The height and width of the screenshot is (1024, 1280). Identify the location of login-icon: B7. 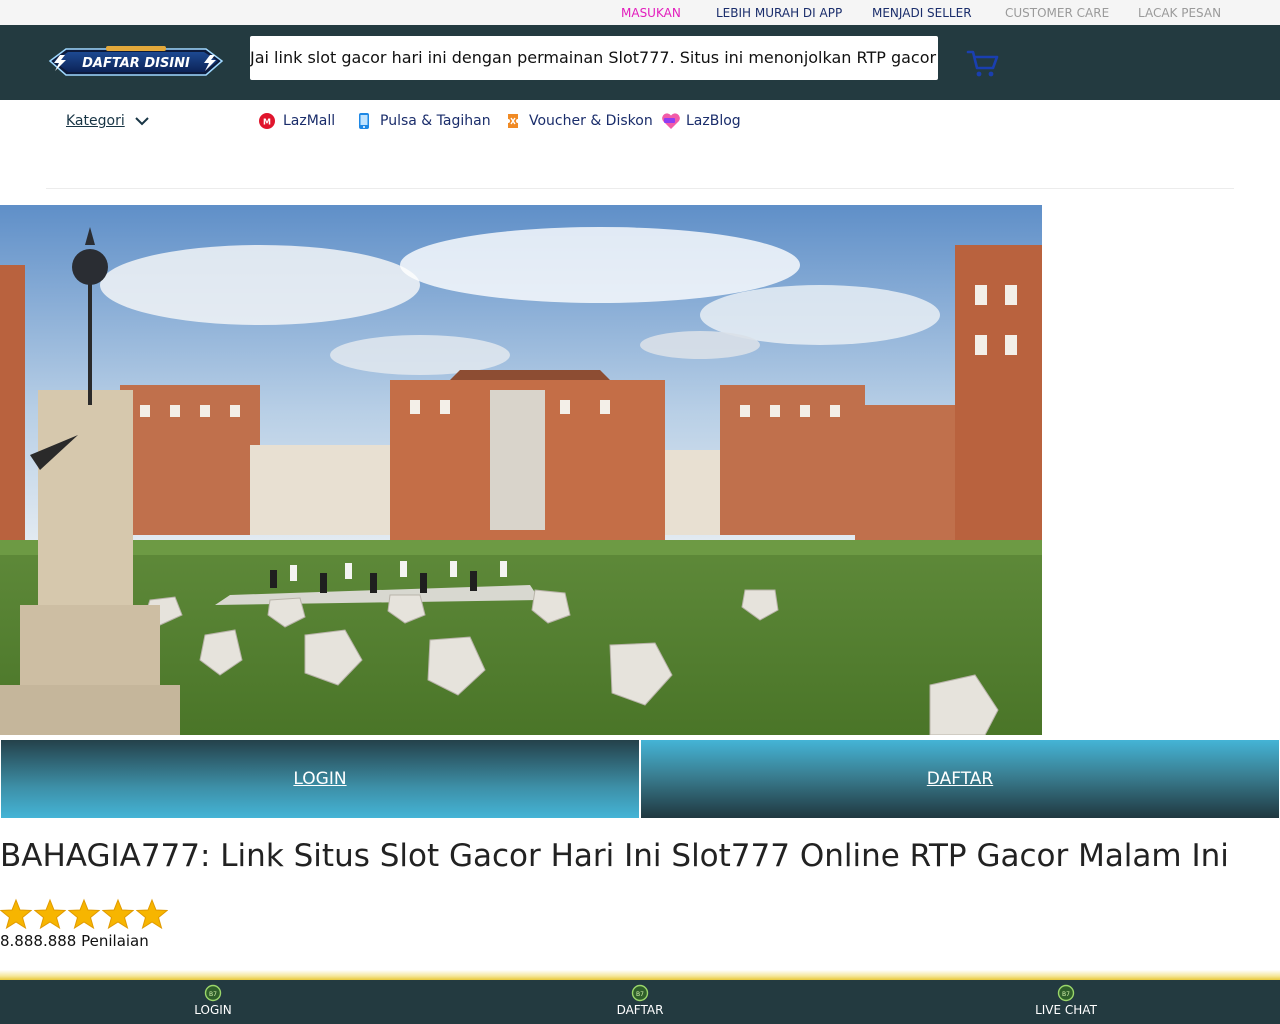
(213, 993).